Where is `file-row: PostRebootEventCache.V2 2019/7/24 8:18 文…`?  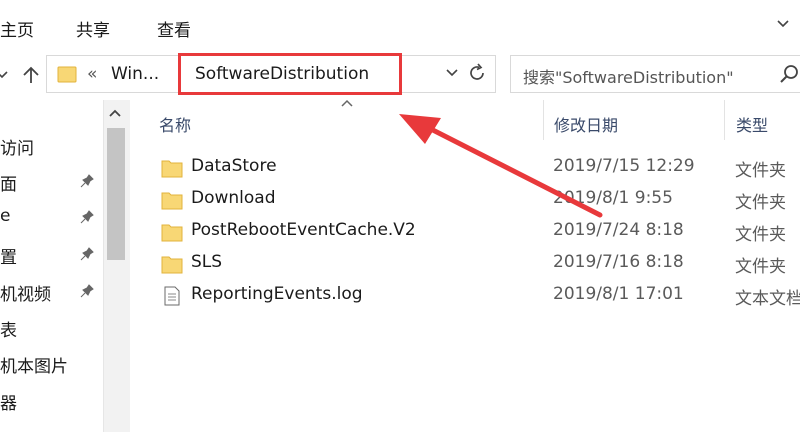 file-row: PostRebootEventCache.V2 2019/7/24 8:18 文… is located at coordinates (477, 232).